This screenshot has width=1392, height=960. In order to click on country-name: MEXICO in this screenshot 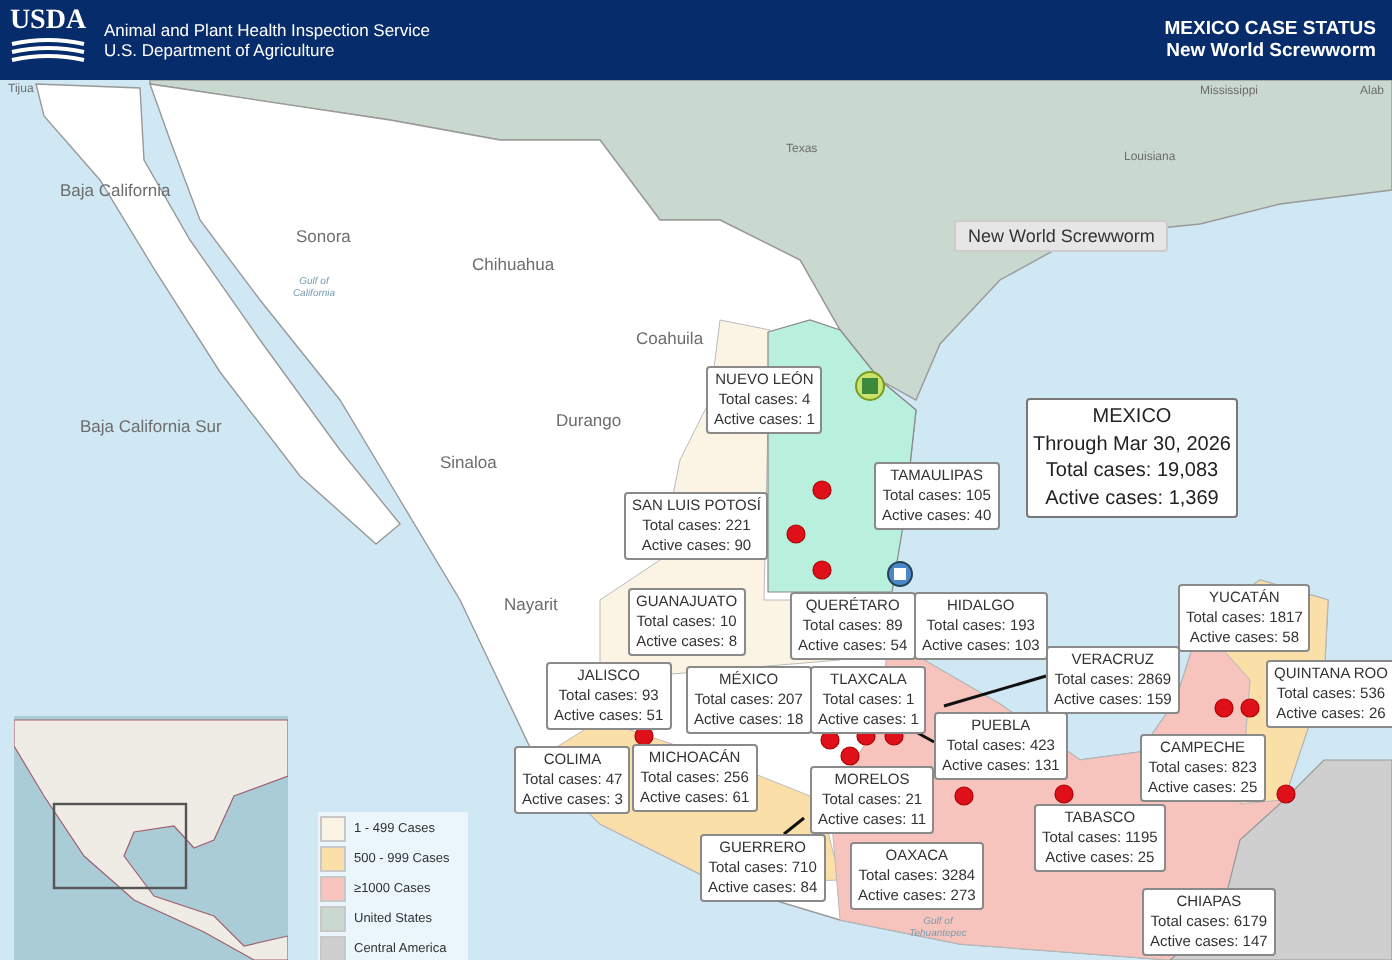, I will do `click(1132, 417)`.